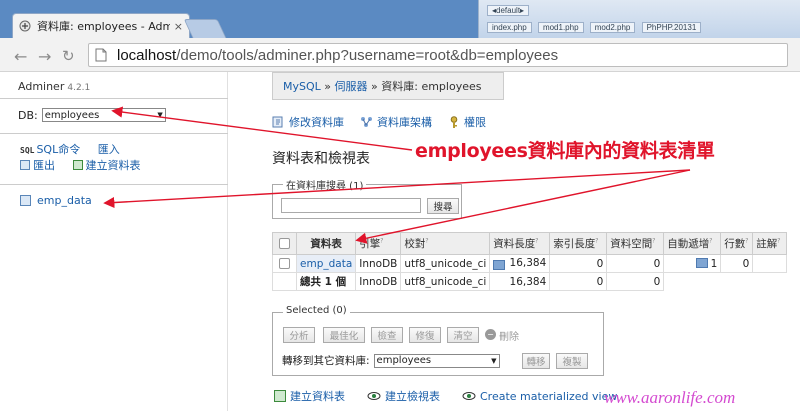  Describe the element at coordinates (631, 244) in the screenshot. I see `col-data-free-label: 資料空間` at that location.